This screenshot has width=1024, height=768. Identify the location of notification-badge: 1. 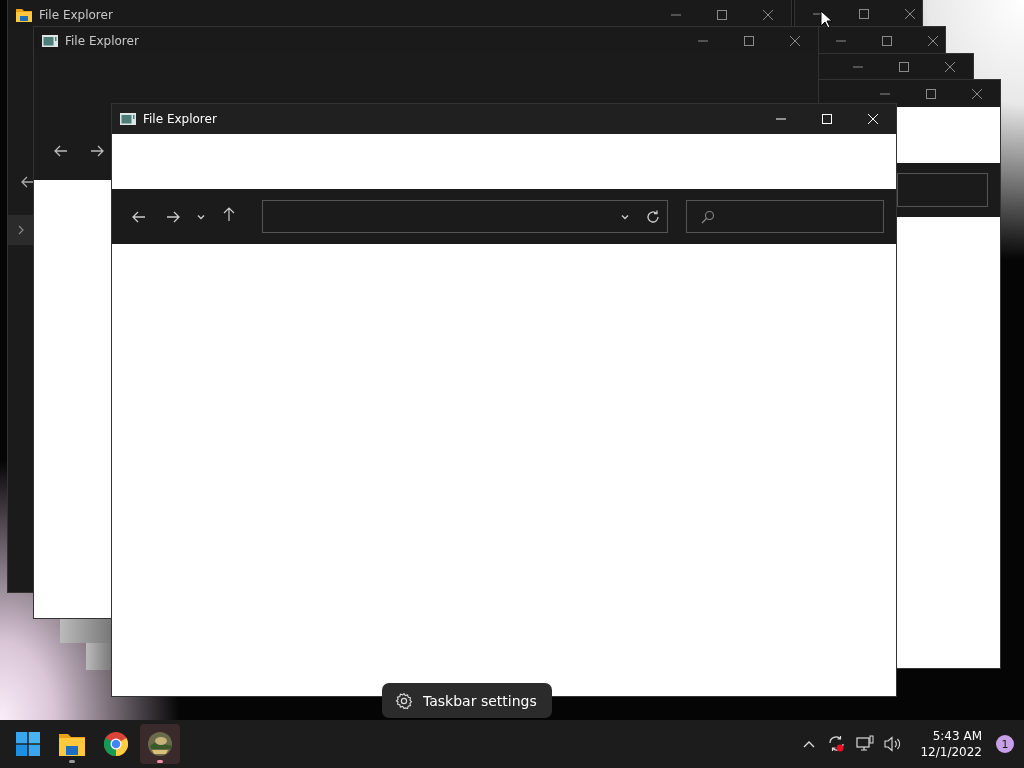
(1005, 744).